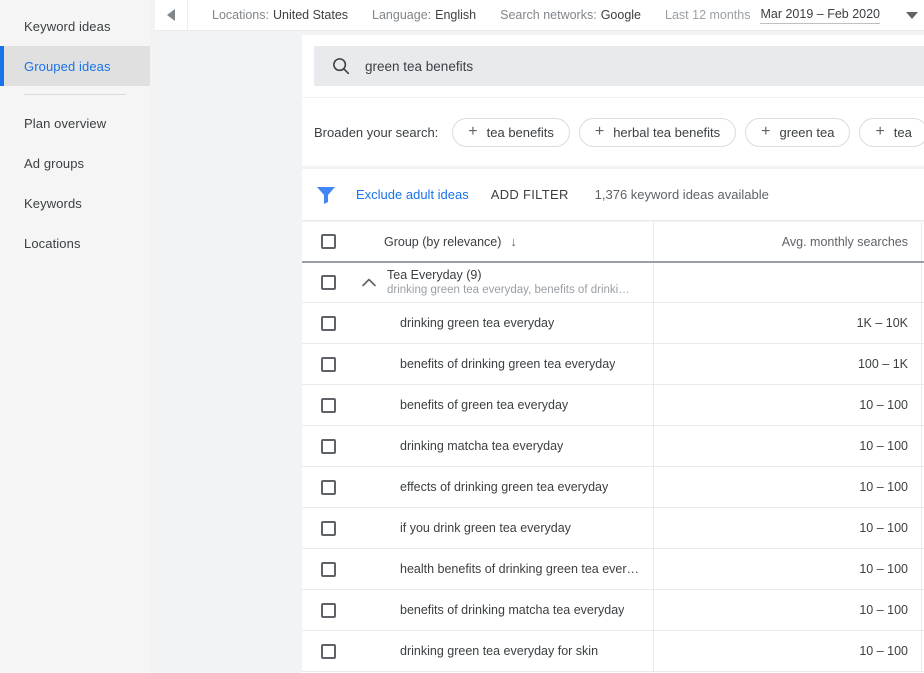  I want to click on searches-value: 1K – 10K, so click(882, 323).